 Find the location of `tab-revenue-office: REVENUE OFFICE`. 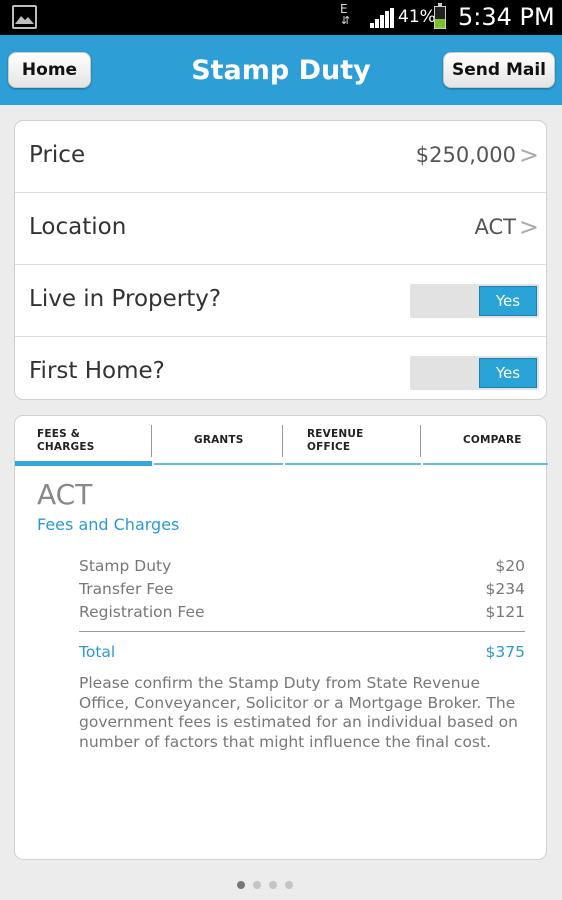

tab-revenue-office: REVENUE OFFICE is located at coordinates (353, 440).